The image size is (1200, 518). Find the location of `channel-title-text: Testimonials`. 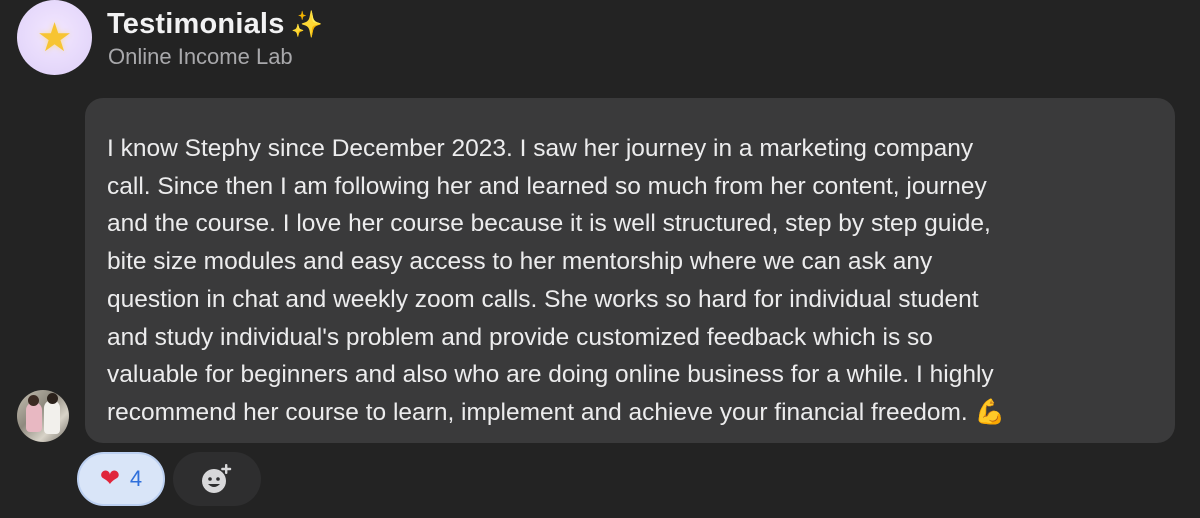

channel-title-text: Testimonials is located at coordinates (196, 24).